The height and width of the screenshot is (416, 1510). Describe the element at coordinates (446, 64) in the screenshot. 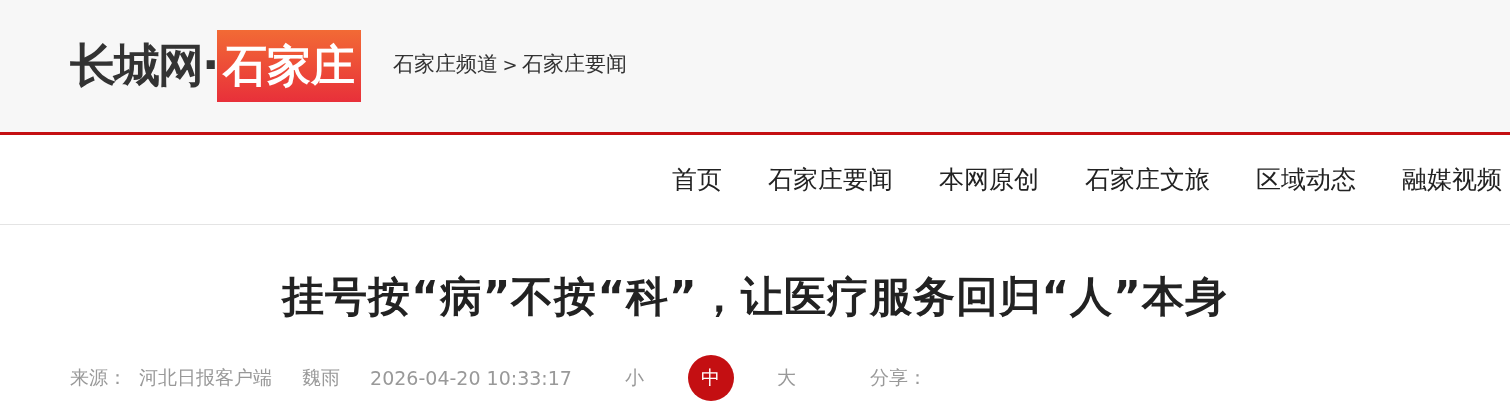

I see `breadcrumb-link: 石家庄频道` at that location.